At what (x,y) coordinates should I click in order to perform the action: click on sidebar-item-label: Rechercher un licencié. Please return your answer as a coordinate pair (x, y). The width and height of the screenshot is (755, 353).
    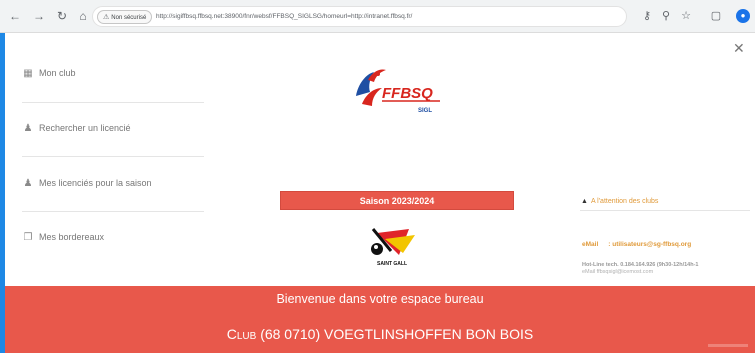
    Looking at the image, I should click on (85, 128).